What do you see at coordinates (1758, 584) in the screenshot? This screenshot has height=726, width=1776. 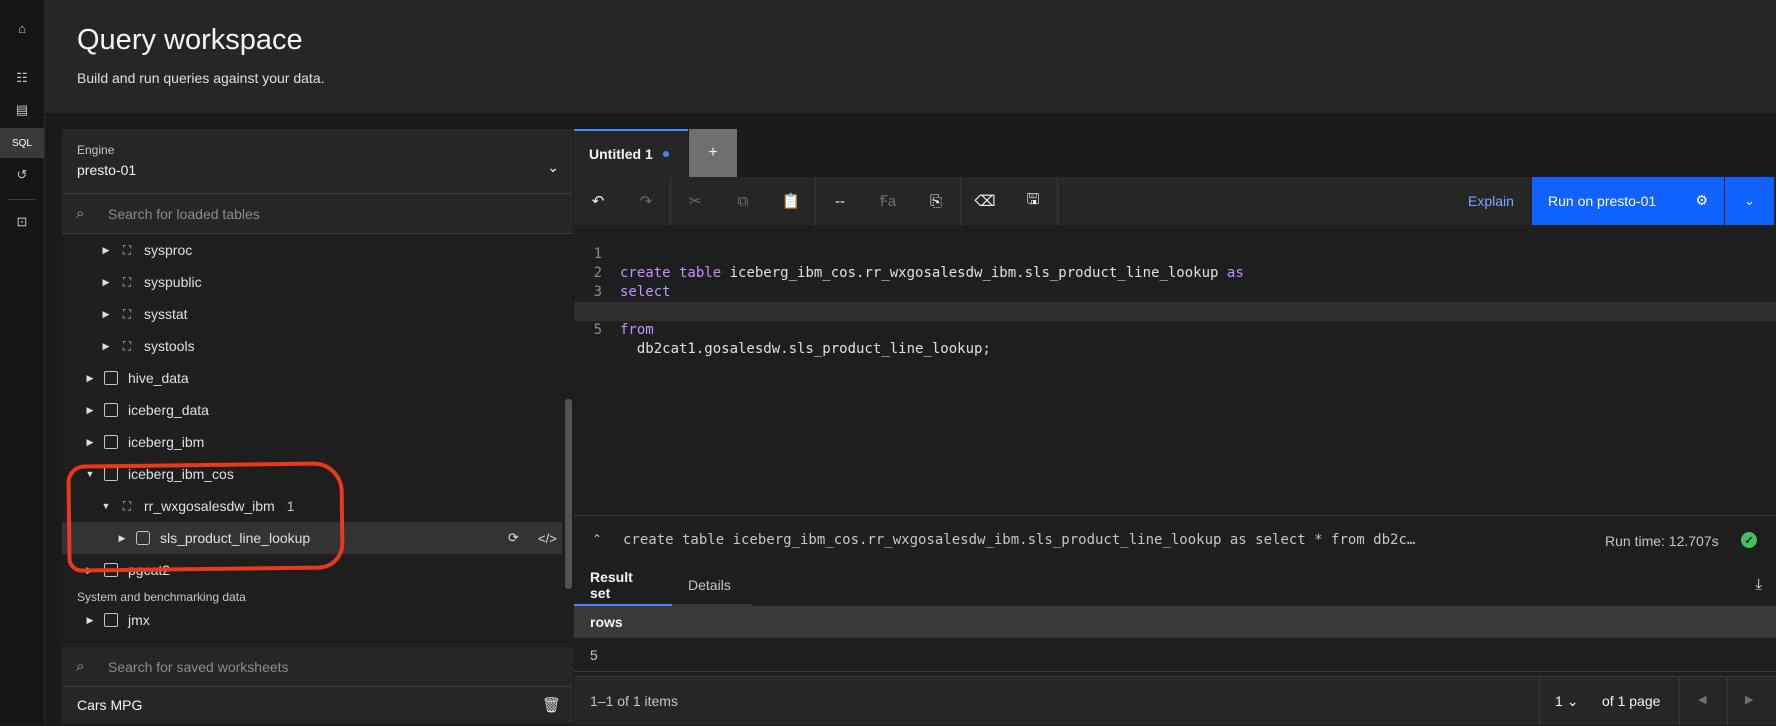 I see `download-icon: ⤓` at bounding box center [1758, 584].